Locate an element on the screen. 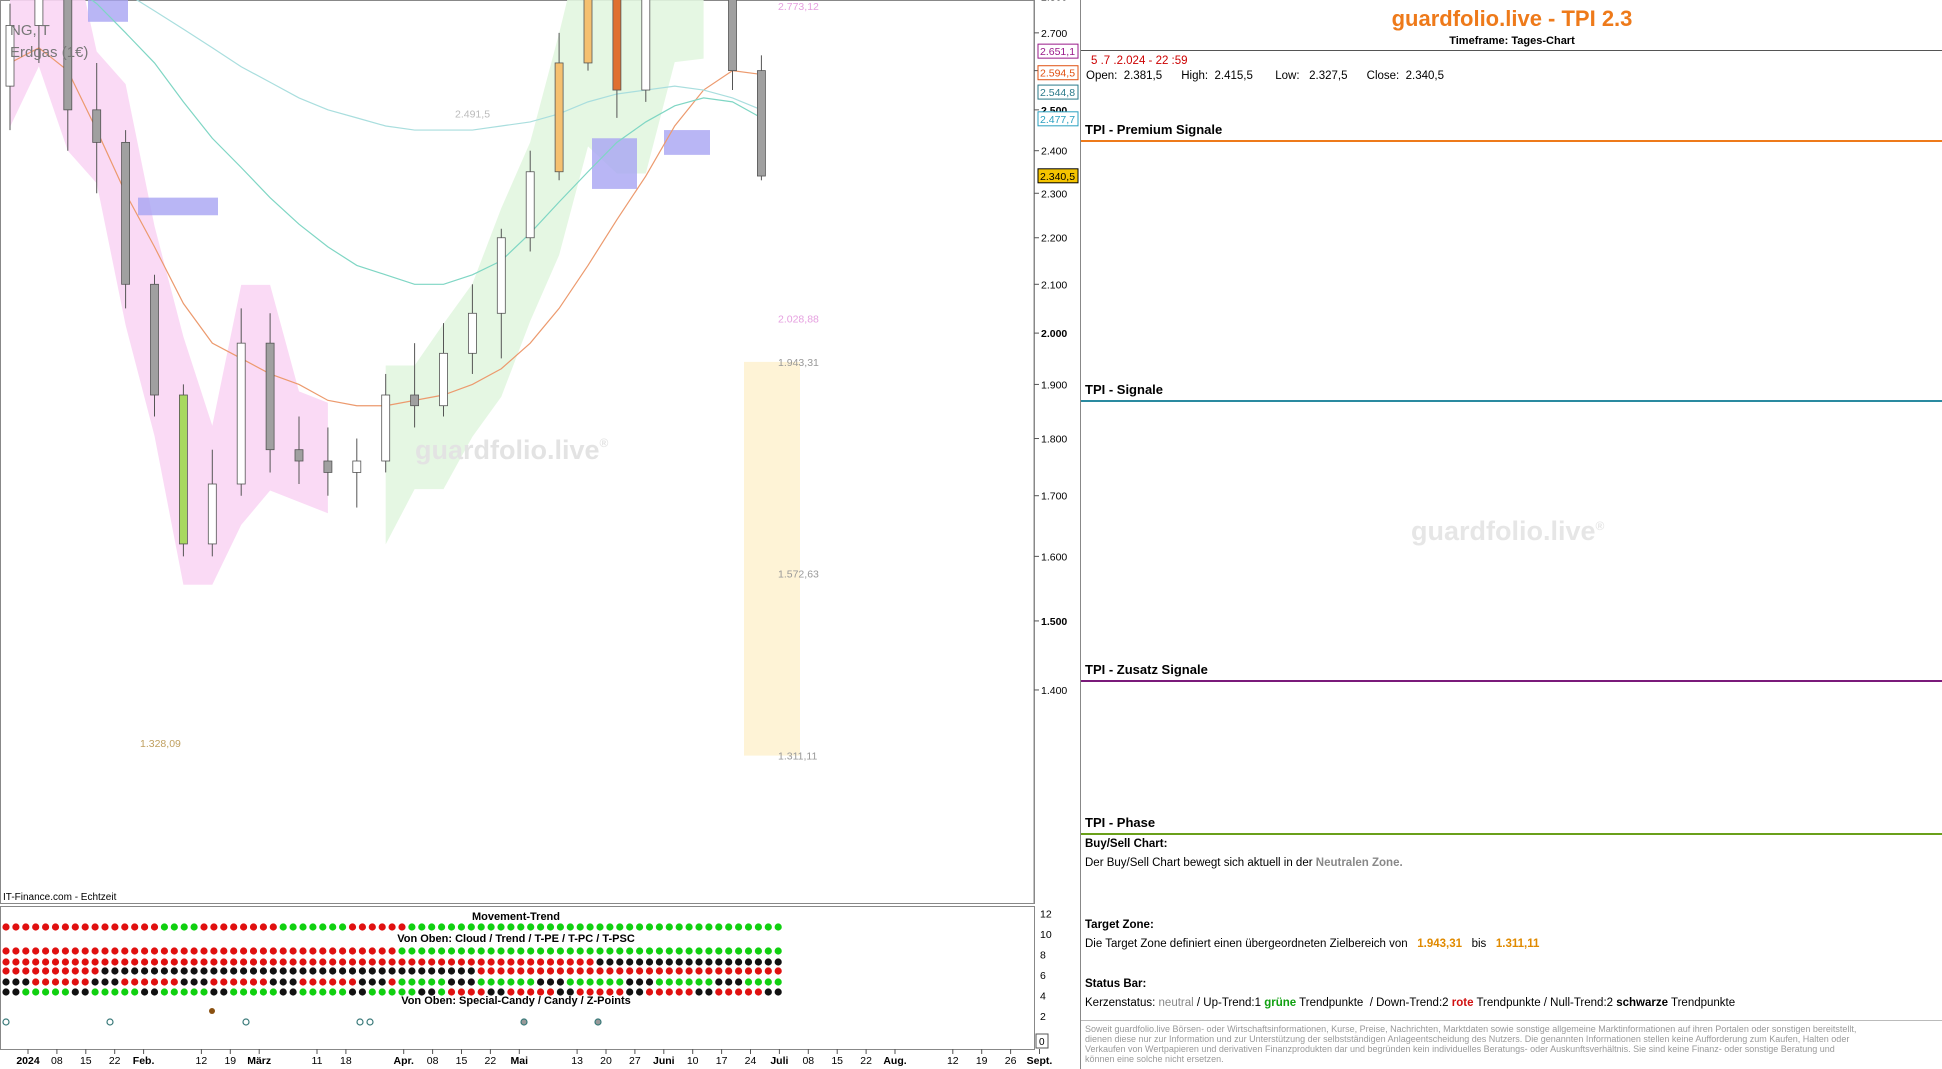  x-tick-label: Apr. is located at coordinates (403, 1061).